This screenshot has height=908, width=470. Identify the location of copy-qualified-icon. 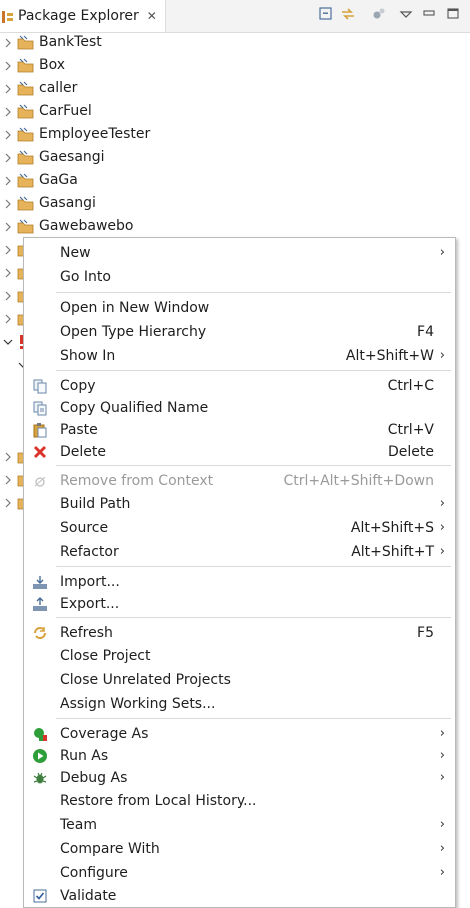
(40, 408).